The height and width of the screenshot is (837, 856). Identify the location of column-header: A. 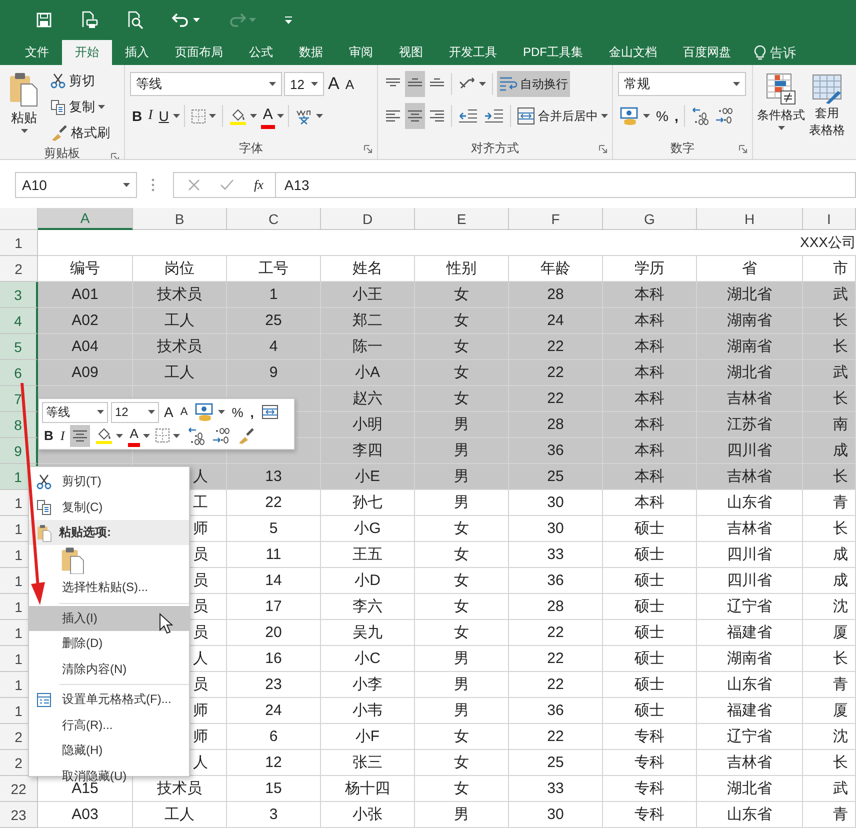
(85, 219).